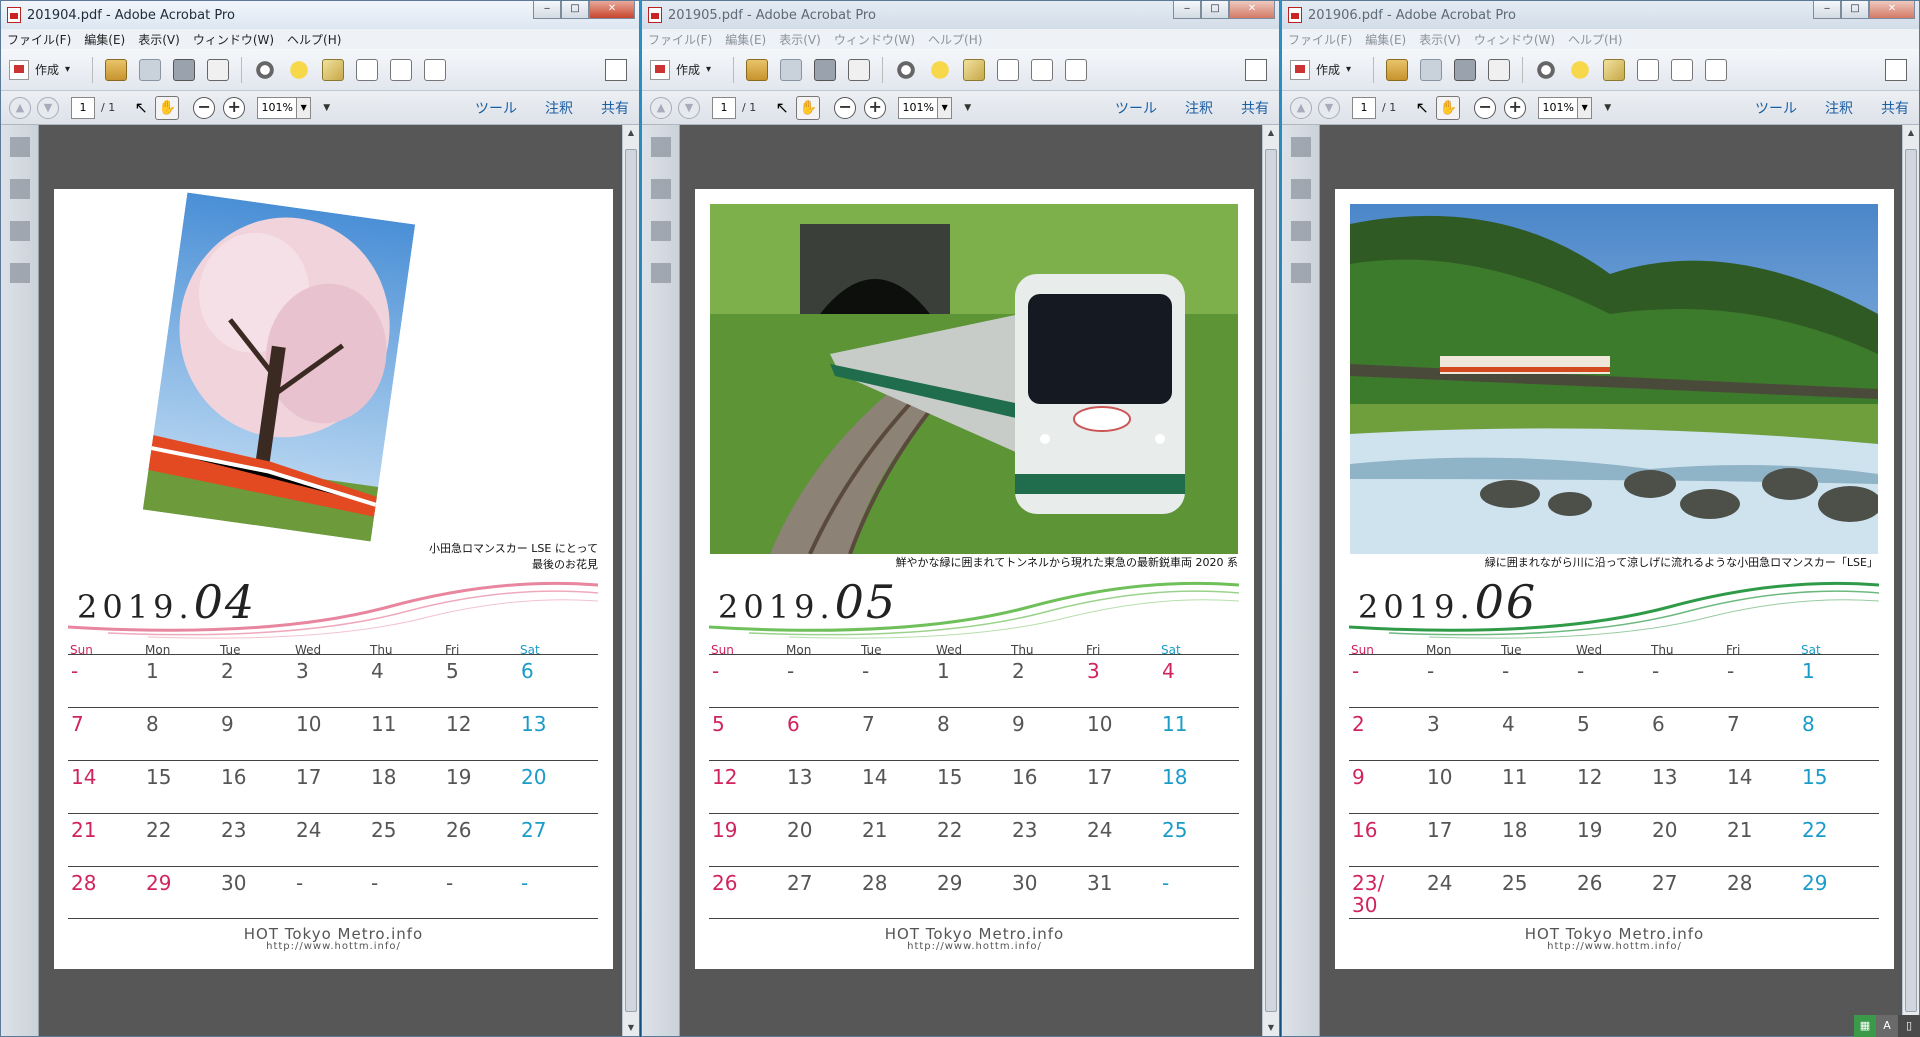 This screenshot has height=1037, width=1920. What do you see at coordinates (320, 15) in the screenshot?
I see `title-bar: 201904.pdf - Adobe Acrobat Pro ‒ □ ✕` at bounding box center [320, 15].